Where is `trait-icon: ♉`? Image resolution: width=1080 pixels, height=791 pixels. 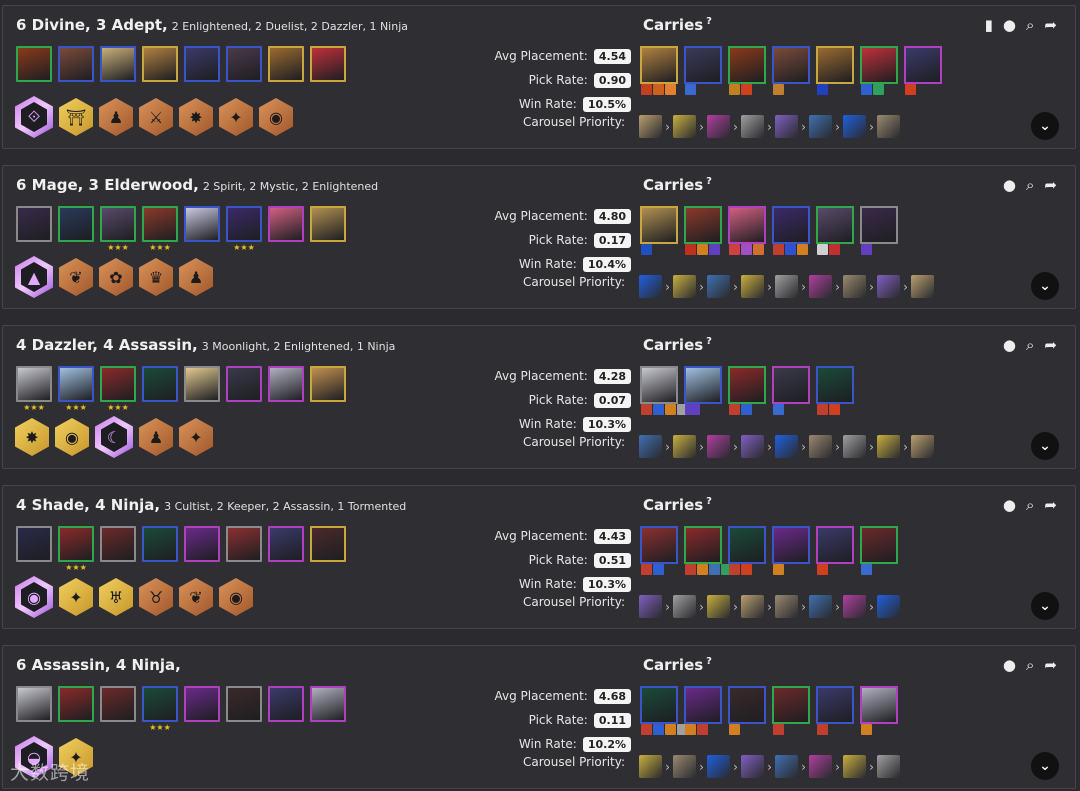
trait-icon: ♉ is located at coordinates (156, 597).